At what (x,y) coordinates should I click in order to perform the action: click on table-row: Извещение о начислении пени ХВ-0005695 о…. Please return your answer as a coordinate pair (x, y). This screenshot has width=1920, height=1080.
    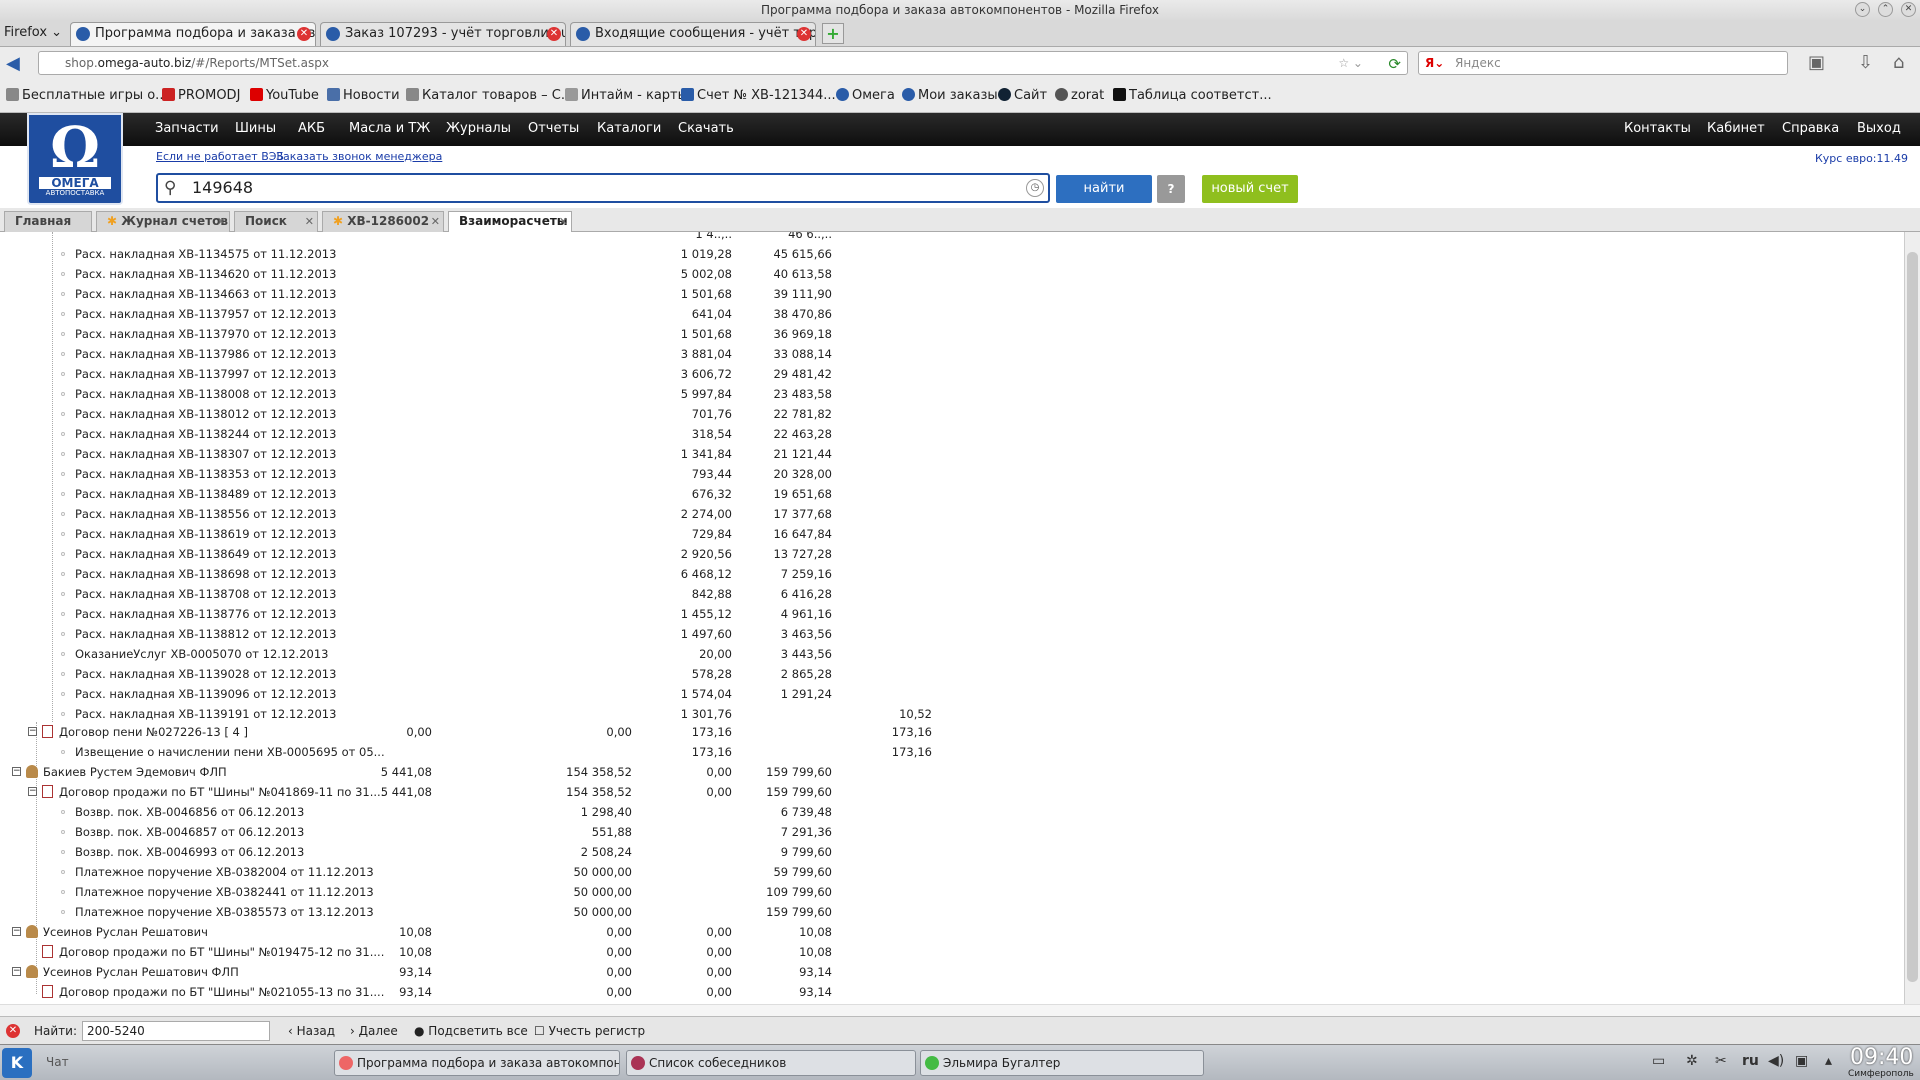
    Looking at the image, I should click on (950, 752).